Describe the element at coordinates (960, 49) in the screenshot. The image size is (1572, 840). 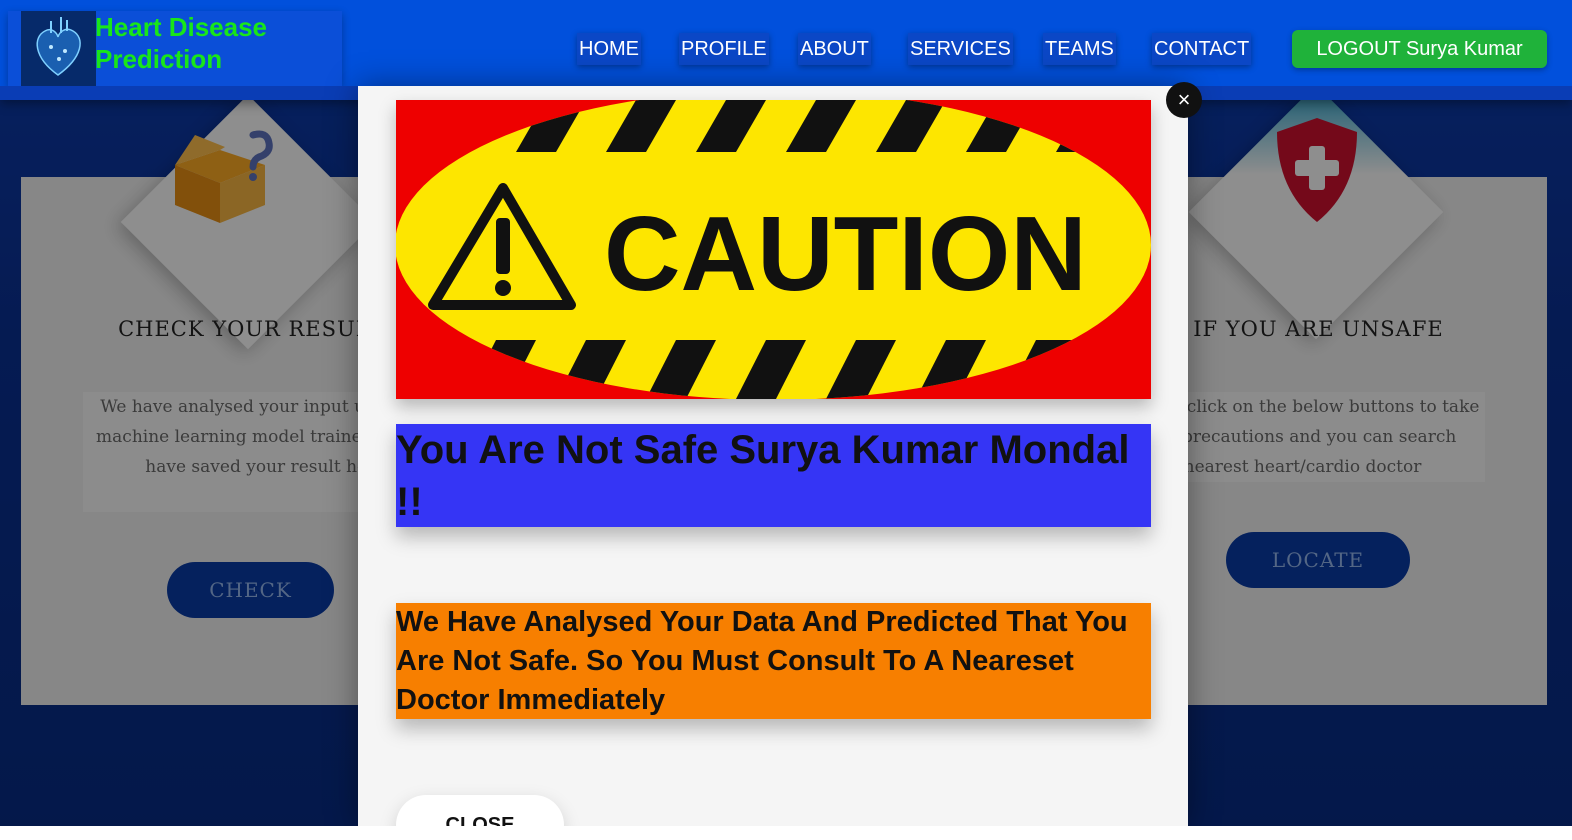
I see `nav-services: SERVICES` at that location.